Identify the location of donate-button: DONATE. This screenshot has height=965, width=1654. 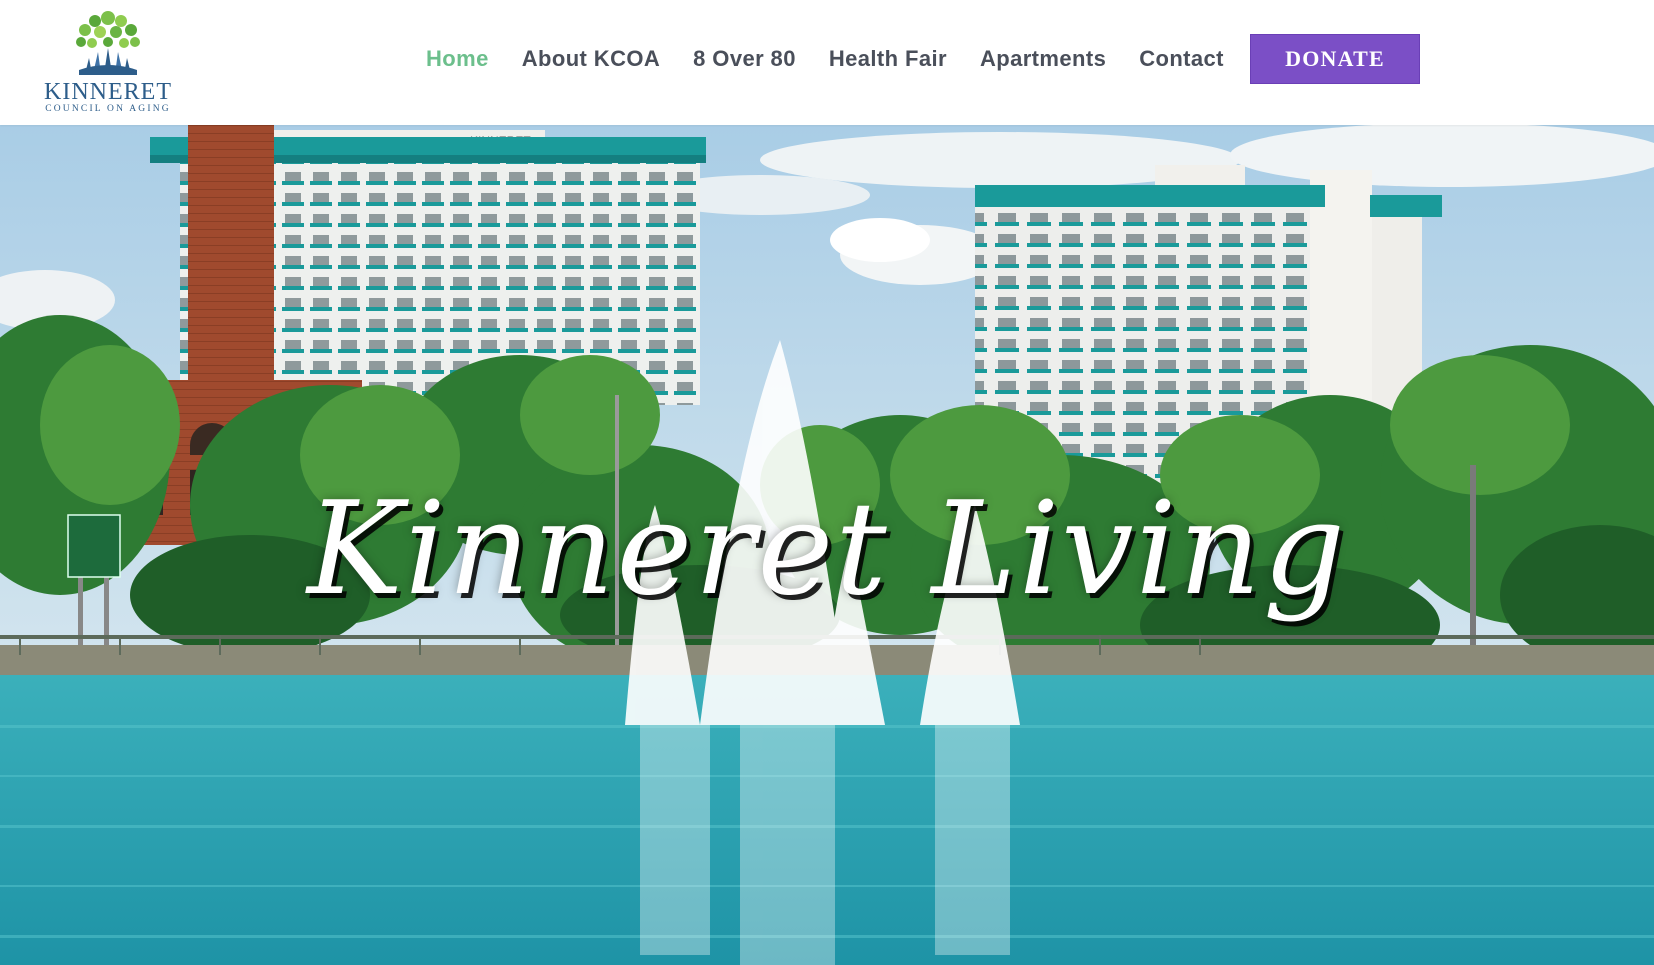
(1335, 59).